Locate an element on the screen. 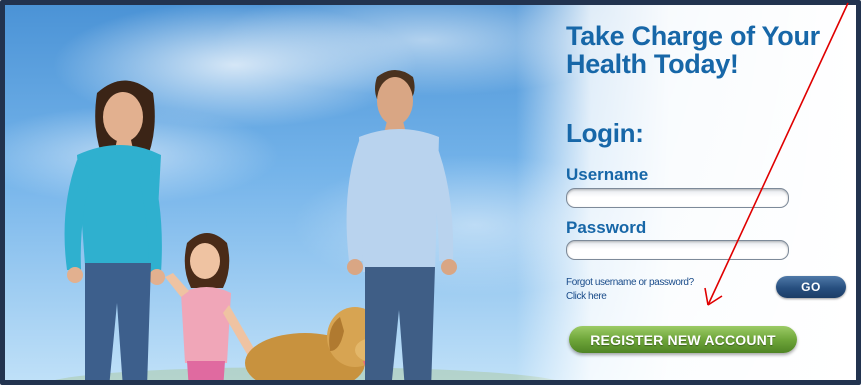 This screenshot has width=861, height=385. forgot-link-line-2: Click here is located at coordinates (586, 296).